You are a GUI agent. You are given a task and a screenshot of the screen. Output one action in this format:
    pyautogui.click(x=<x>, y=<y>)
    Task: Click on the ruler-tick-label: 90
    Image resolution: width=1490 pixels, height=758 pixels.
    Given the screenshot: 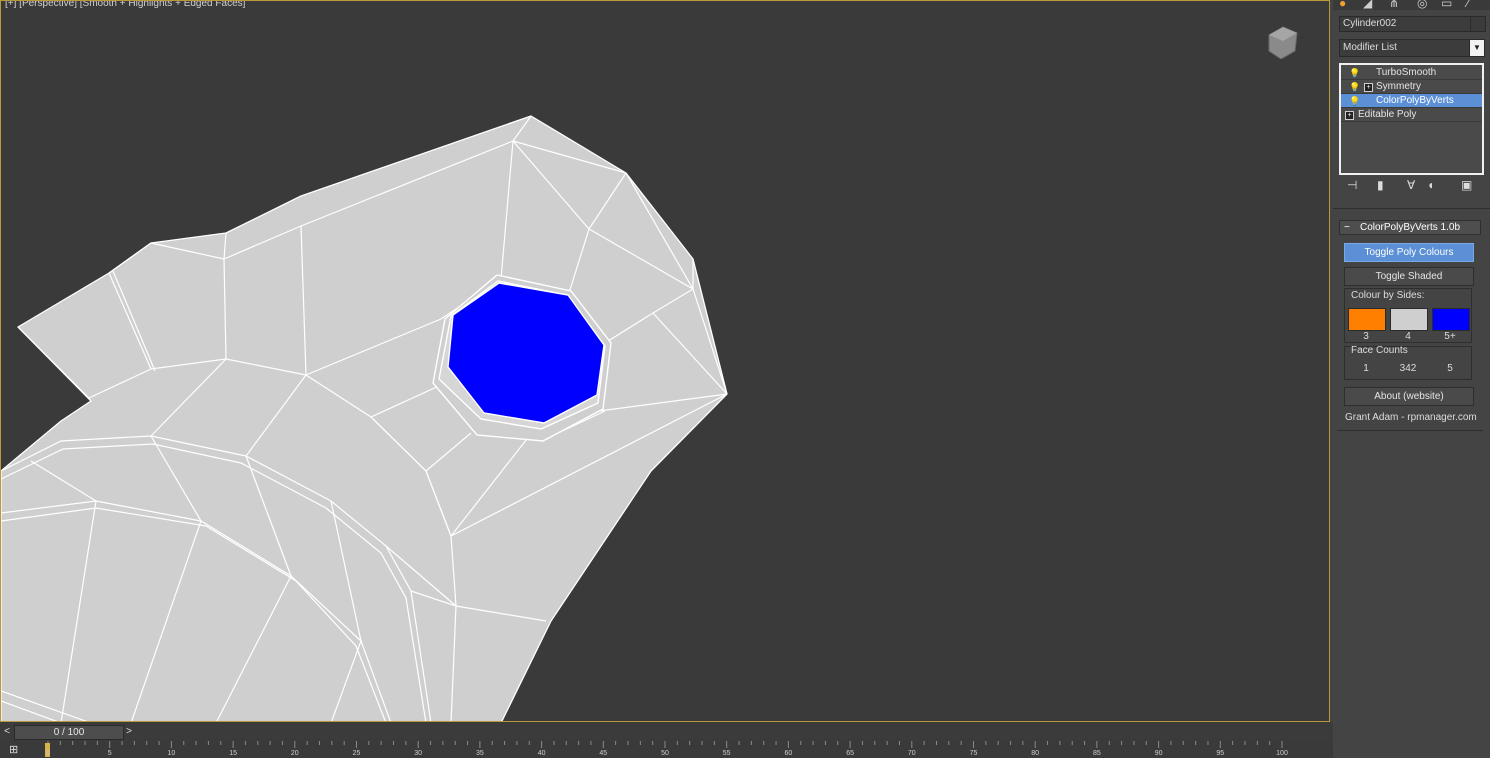 What is the action you would take?
    pyautogui.click(x=1158, y=753)
    